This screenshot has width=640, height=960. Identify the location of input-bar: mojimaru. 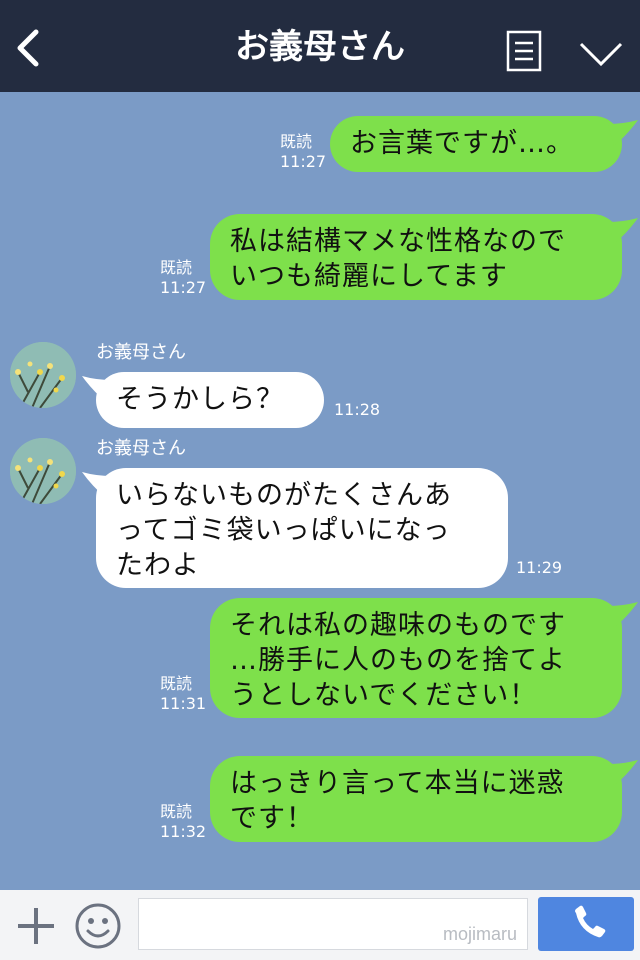
(320, 925).